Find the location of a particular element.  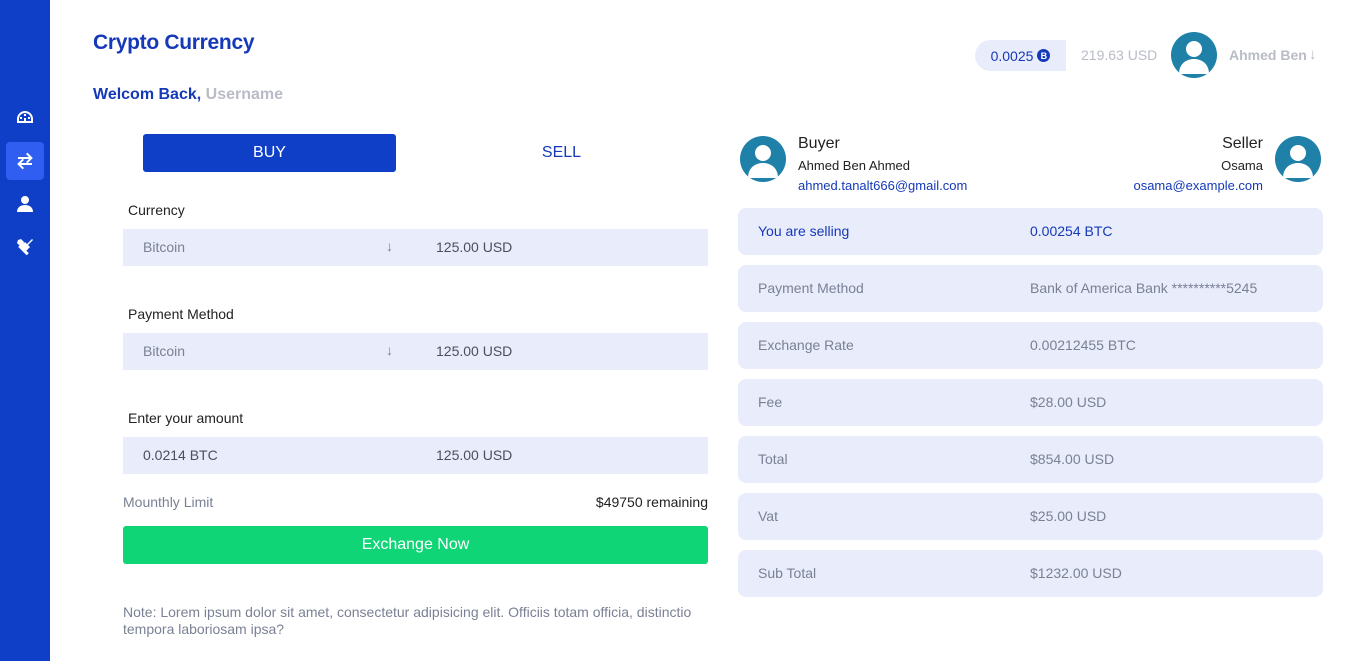

payment-method-value: Bitcoin is located at coordinates (164, 351).